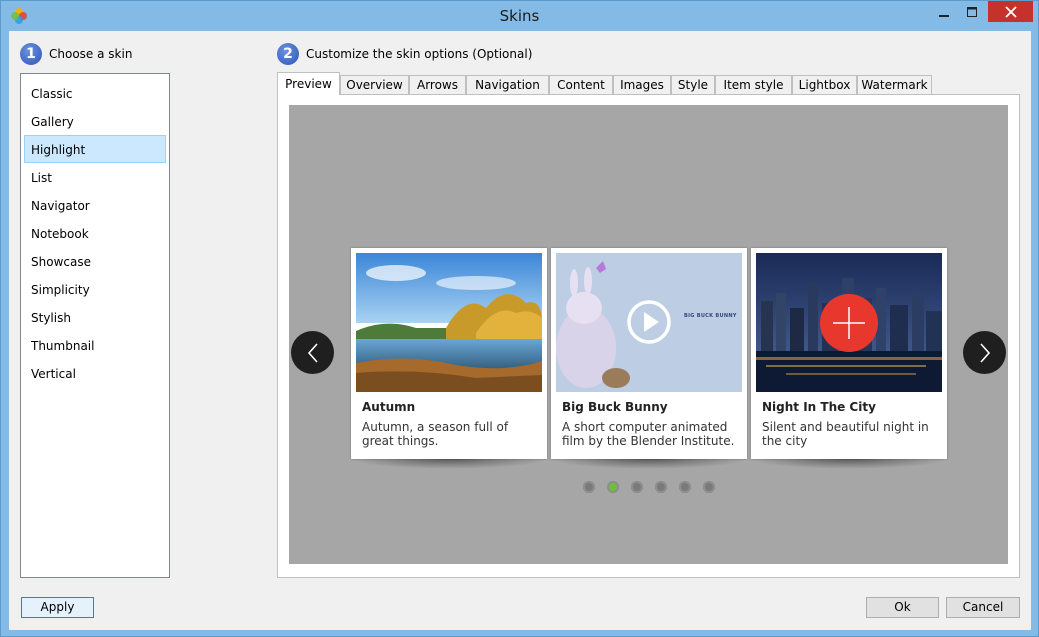  What do you see at coordinates (95, 261) in the screenshot?
I see `skin-item: Showcase` at bounding box center [95, 261].